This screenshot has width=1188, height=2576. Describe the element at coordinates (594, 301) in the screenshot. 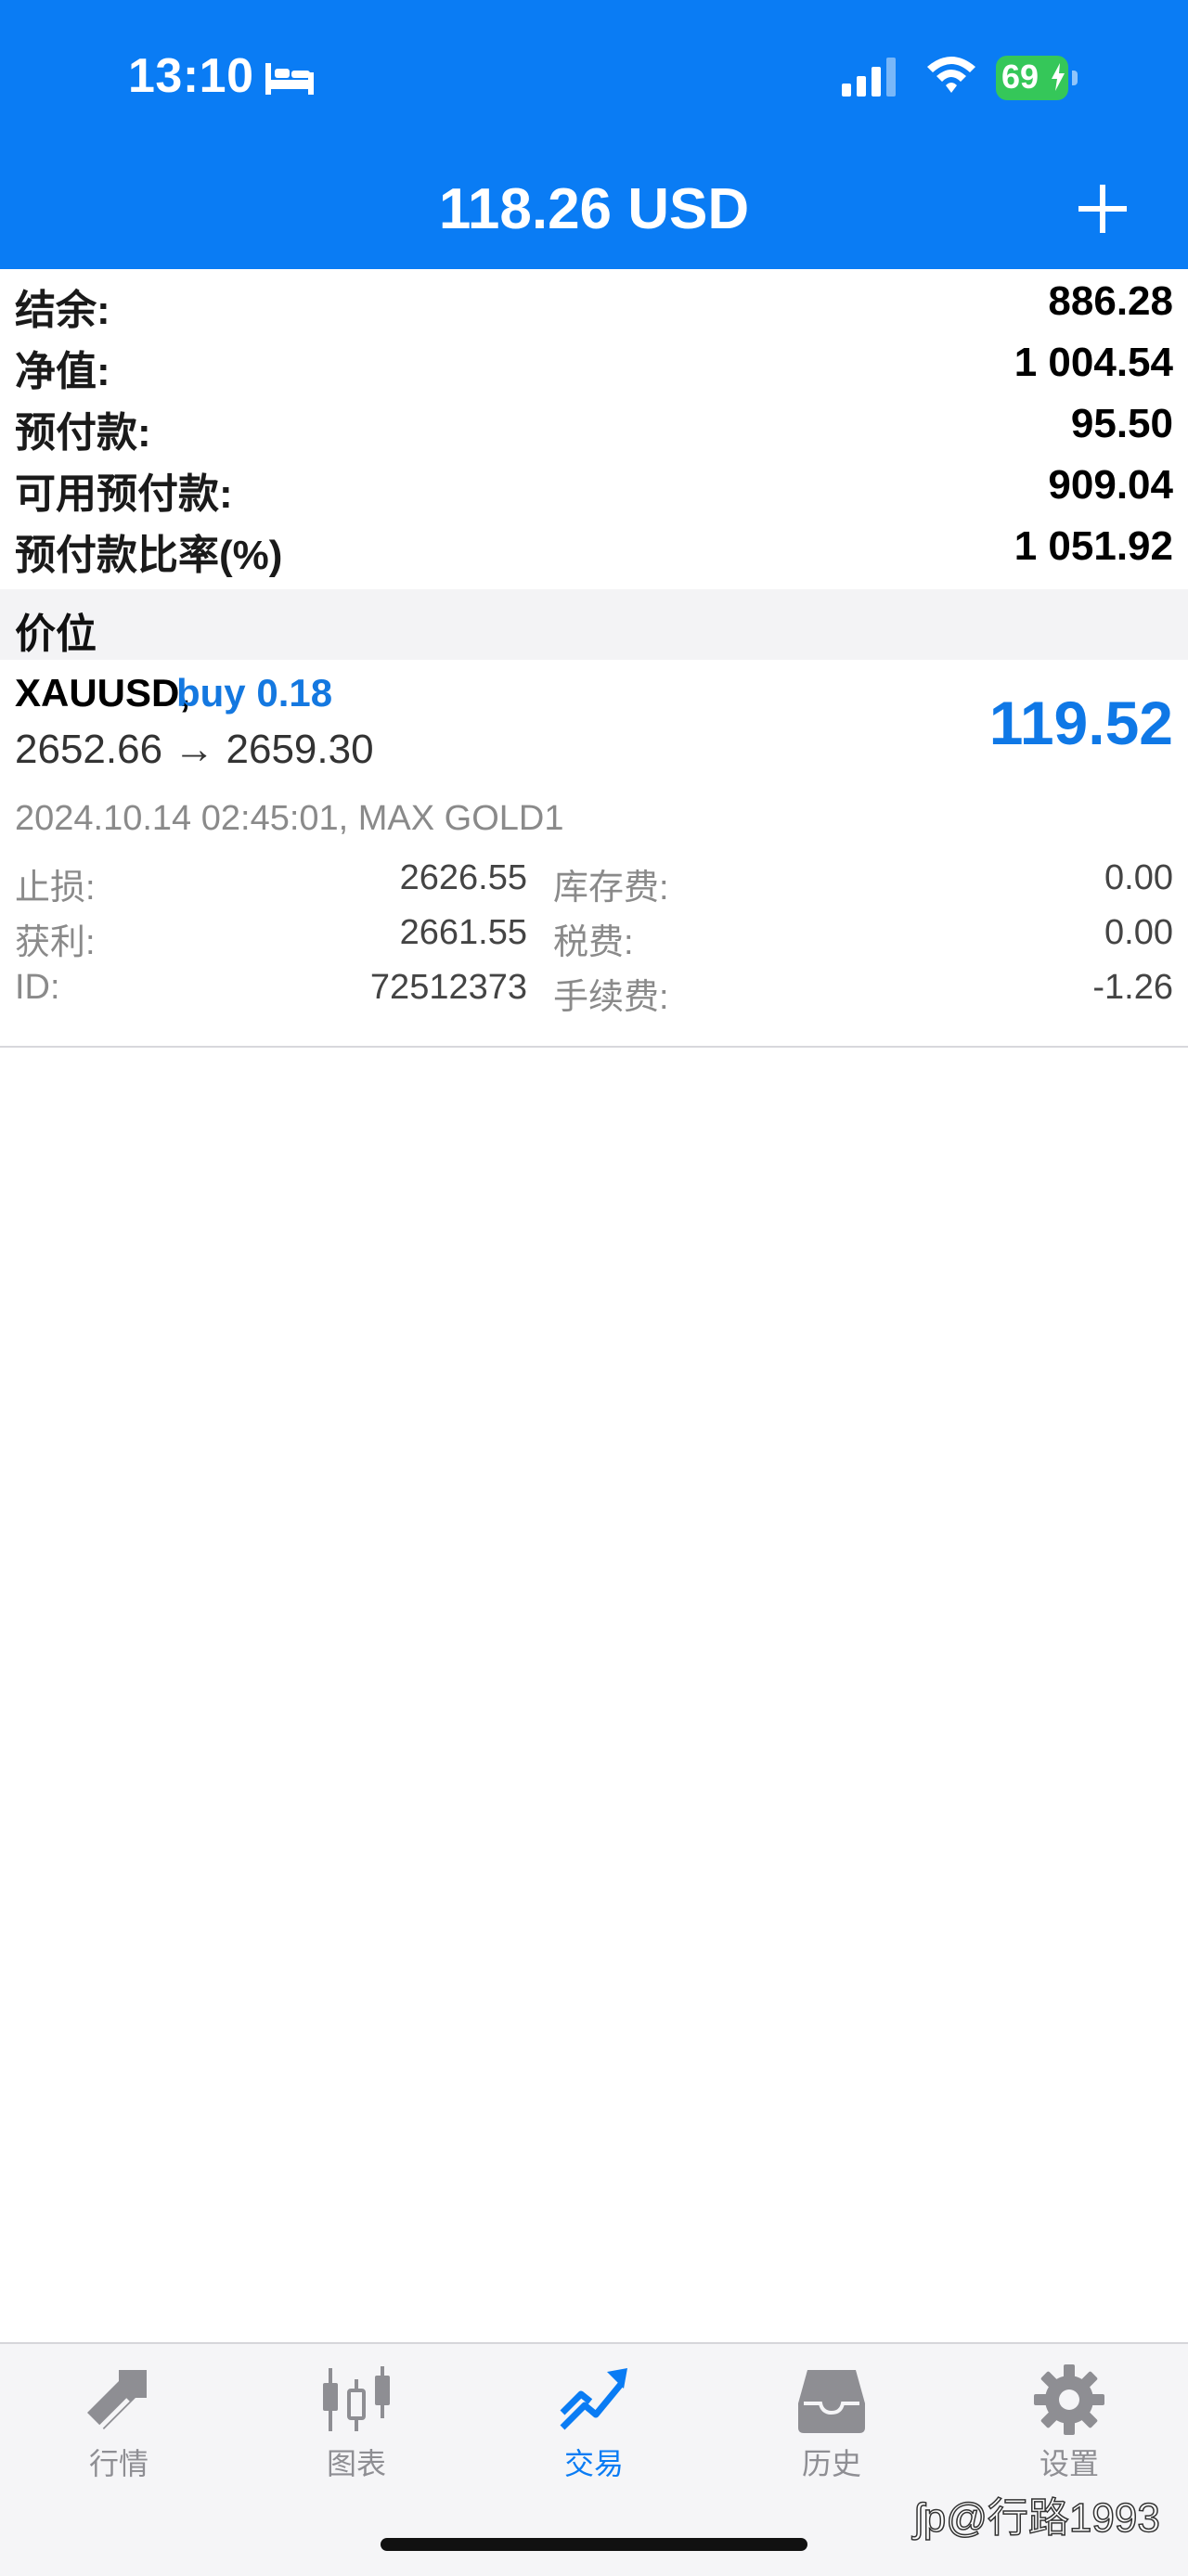

I see `summary-row-balance: 结余: 886.28` at that location.